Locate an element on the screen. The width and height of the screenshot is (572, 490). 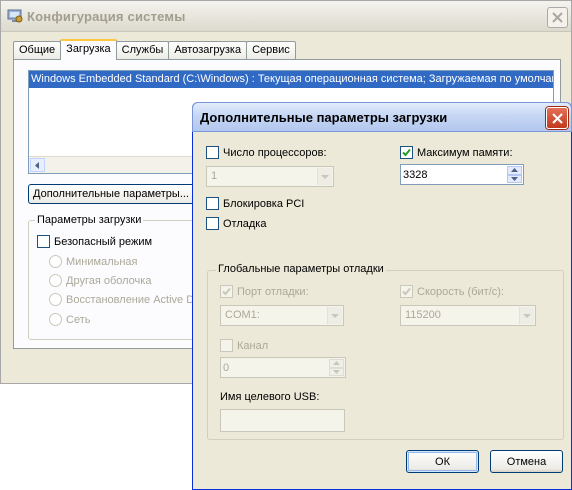
max-memory-spinbox is located at coordinates (462, 174).